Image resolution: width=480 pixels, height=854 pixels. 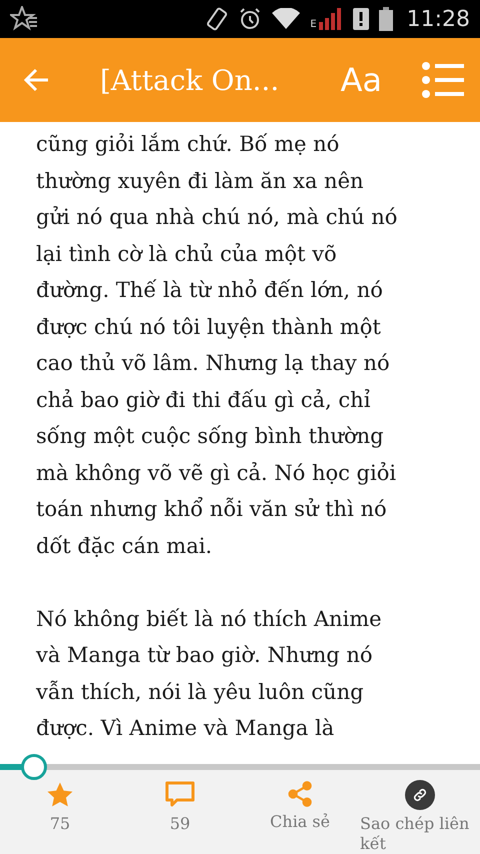 I want to click on alert-icon, so click(x=360, y=19).